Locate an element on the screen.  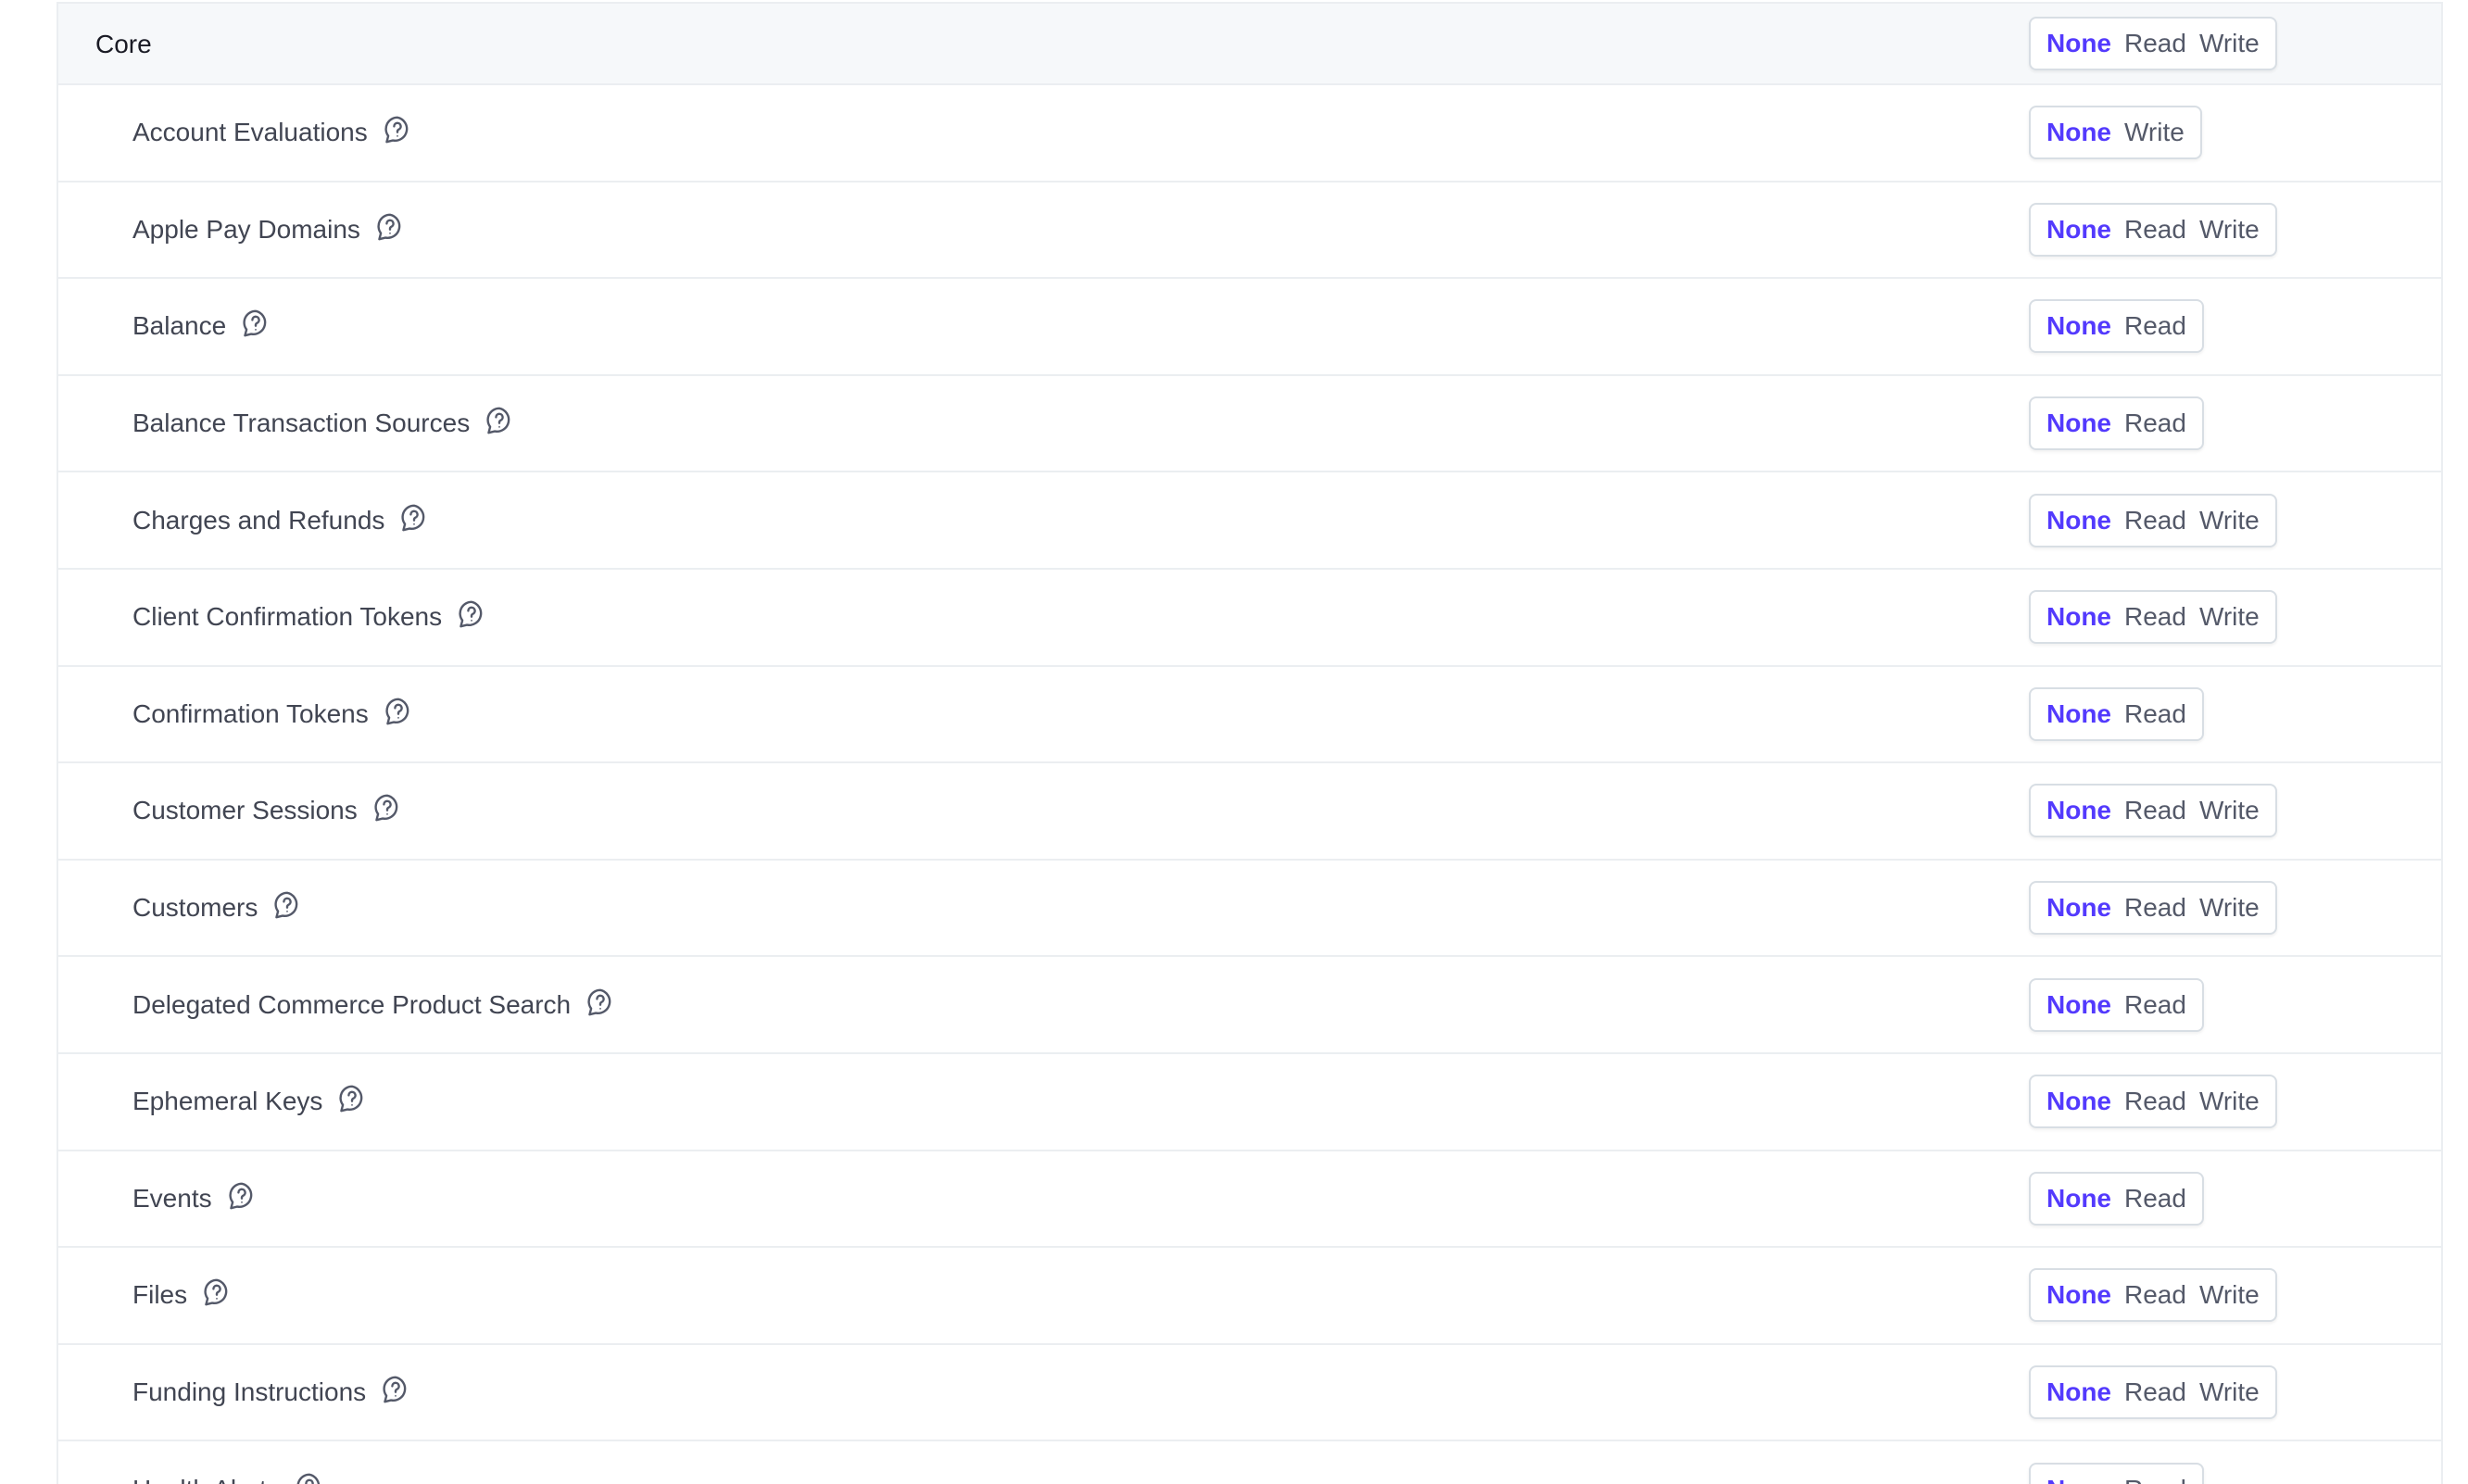
group-permission-selector: None Read Write is located at coordinates (2153, 43).